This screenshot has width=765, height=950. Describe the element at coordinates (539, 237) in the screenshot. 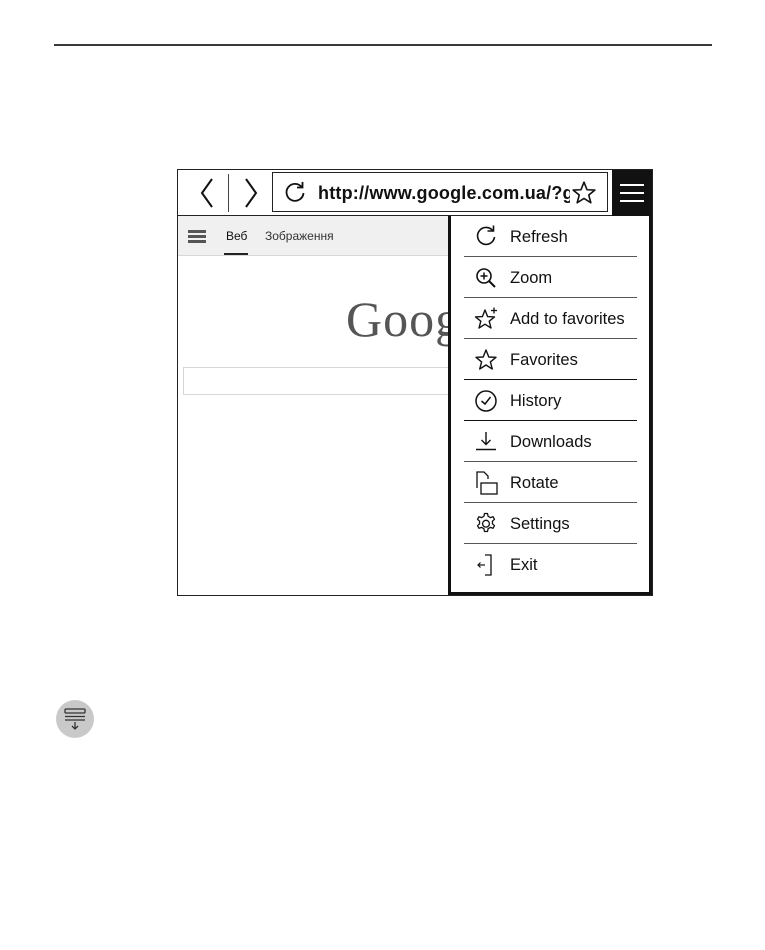

I see `menu-item-label: Refresh` at that location.